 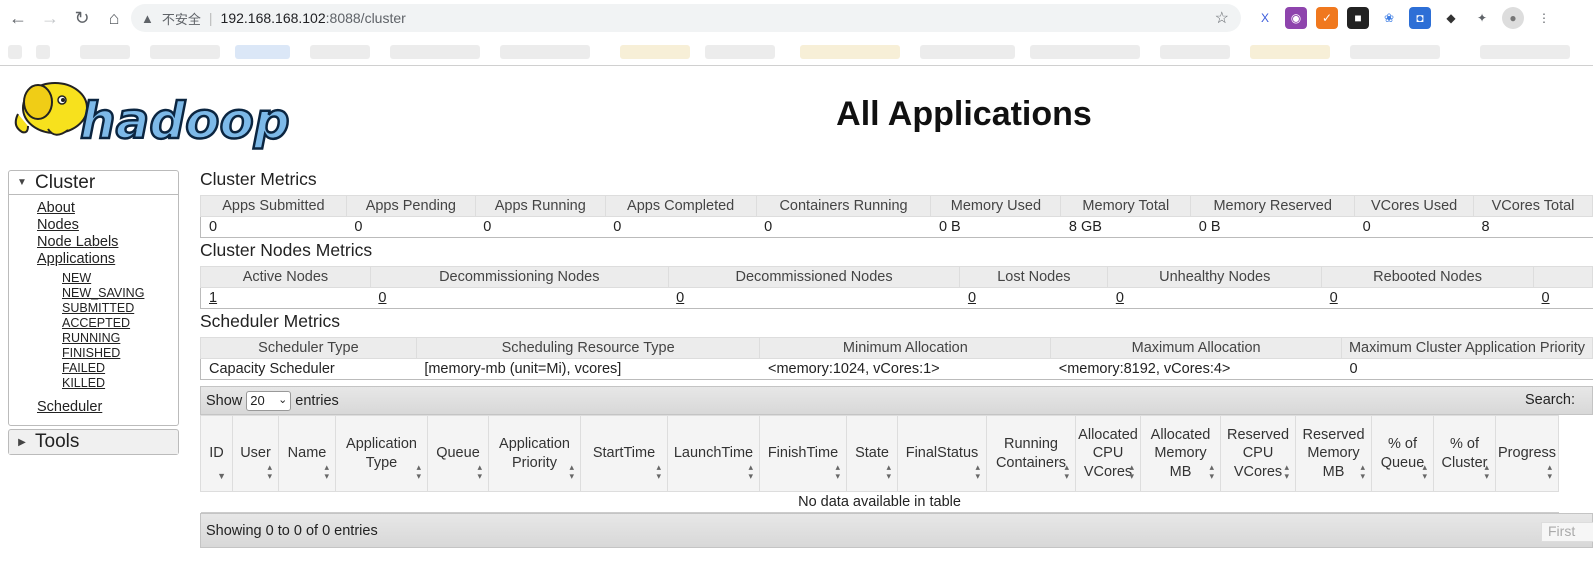 I want to click on sidebar-link-about: About, so click(x=56, y=208).